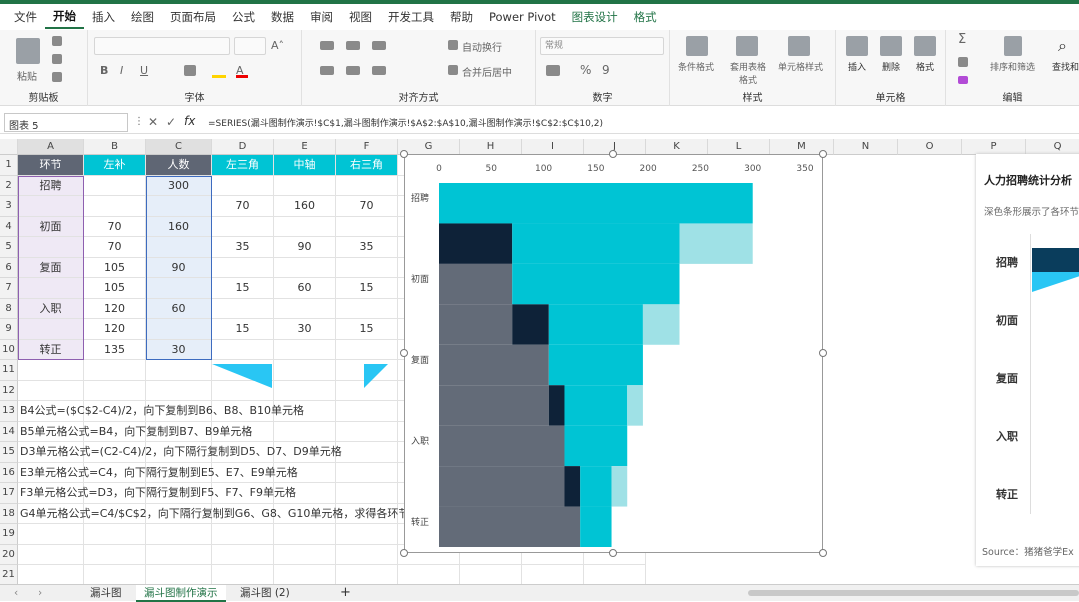 The image size is (1079, 602). What do you see at coordinates (994, 147) in the screenshot?
I see `column-header-P: P` at bounding box center [994, 147].